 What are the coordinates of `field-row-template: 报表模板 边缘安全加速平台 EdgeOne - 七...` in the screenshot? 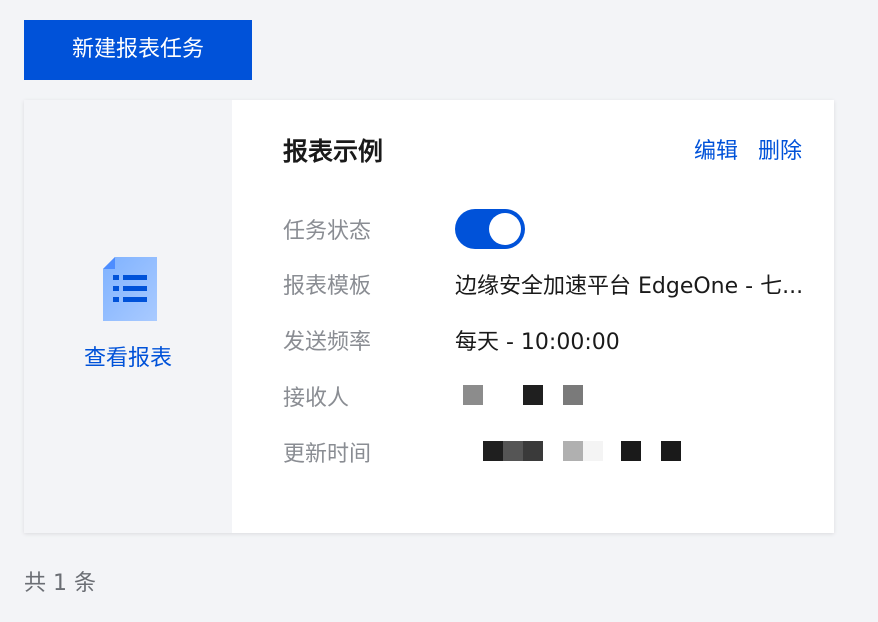 It's located at (553, 284).